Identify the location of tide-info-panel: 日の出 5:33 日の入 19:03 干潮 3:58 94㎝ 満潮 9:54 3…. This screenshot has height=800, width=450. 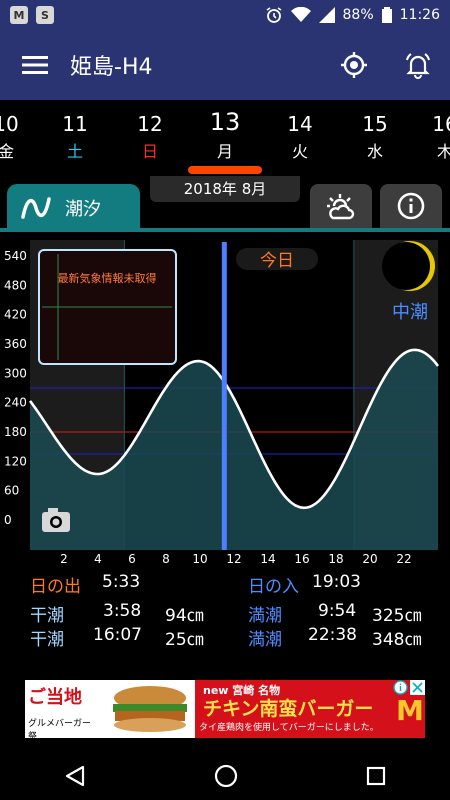
(225, 616).